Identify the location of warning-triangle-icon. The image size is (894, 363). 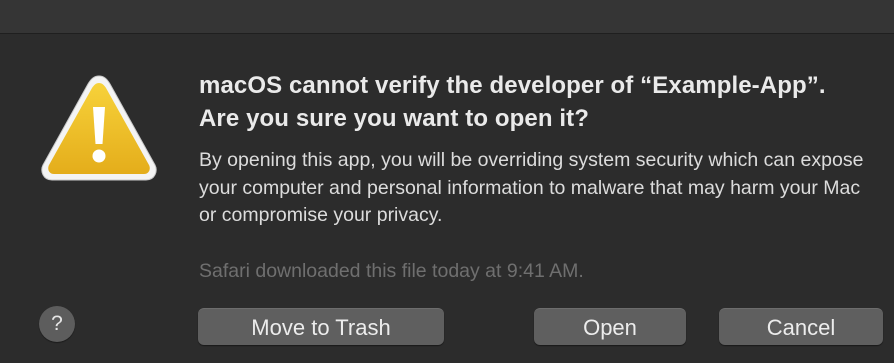
(99, 128).